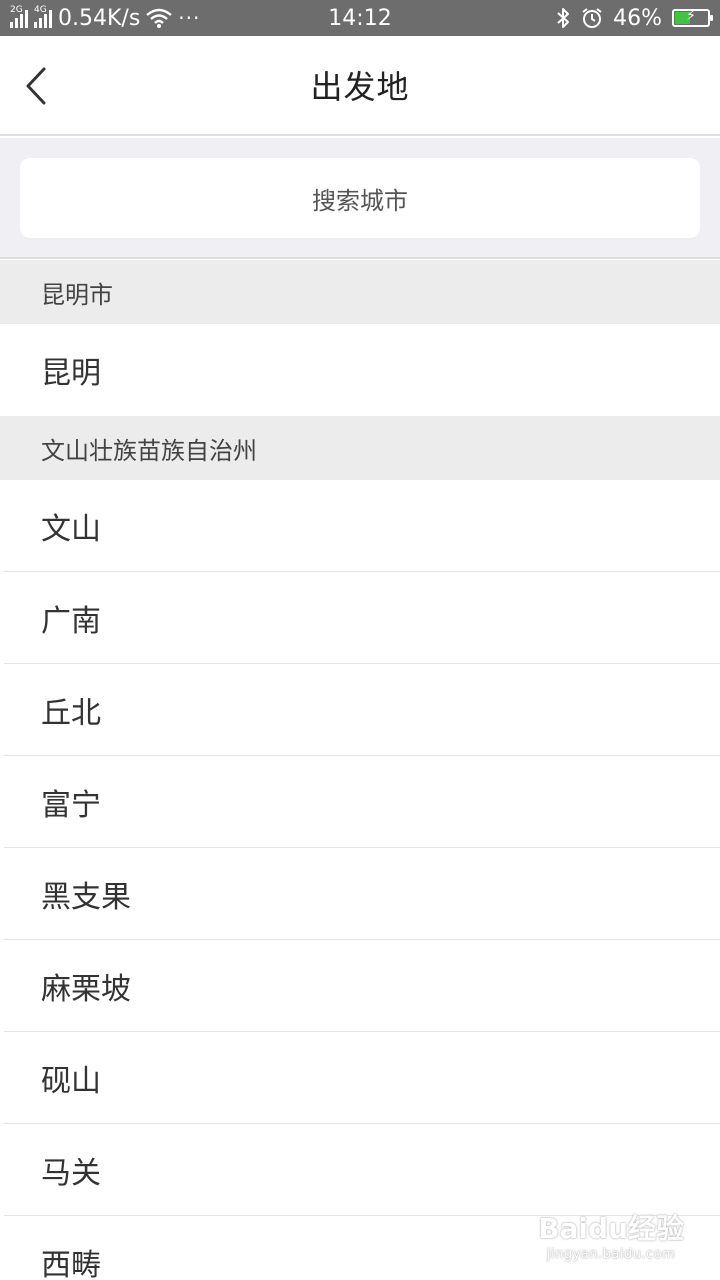 The image size is (720, 1280). Describe the element at coordinates (360, 526) in the screenshot. I see `city-item: 文山` at that location.